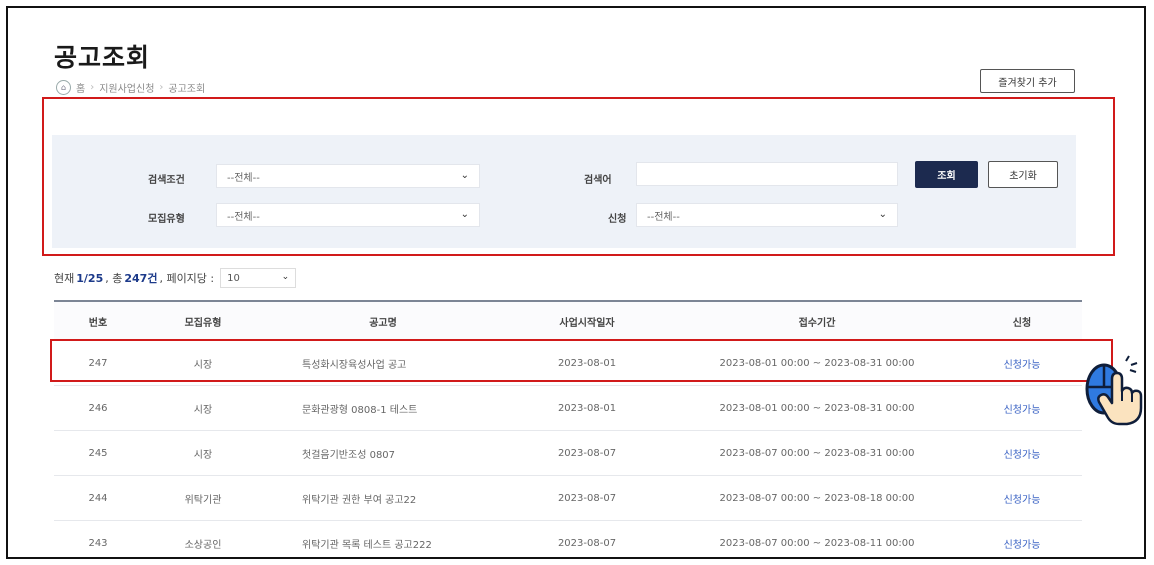  I want to click on search-condition-select: --전체-- ⌄, so click(348, 176).